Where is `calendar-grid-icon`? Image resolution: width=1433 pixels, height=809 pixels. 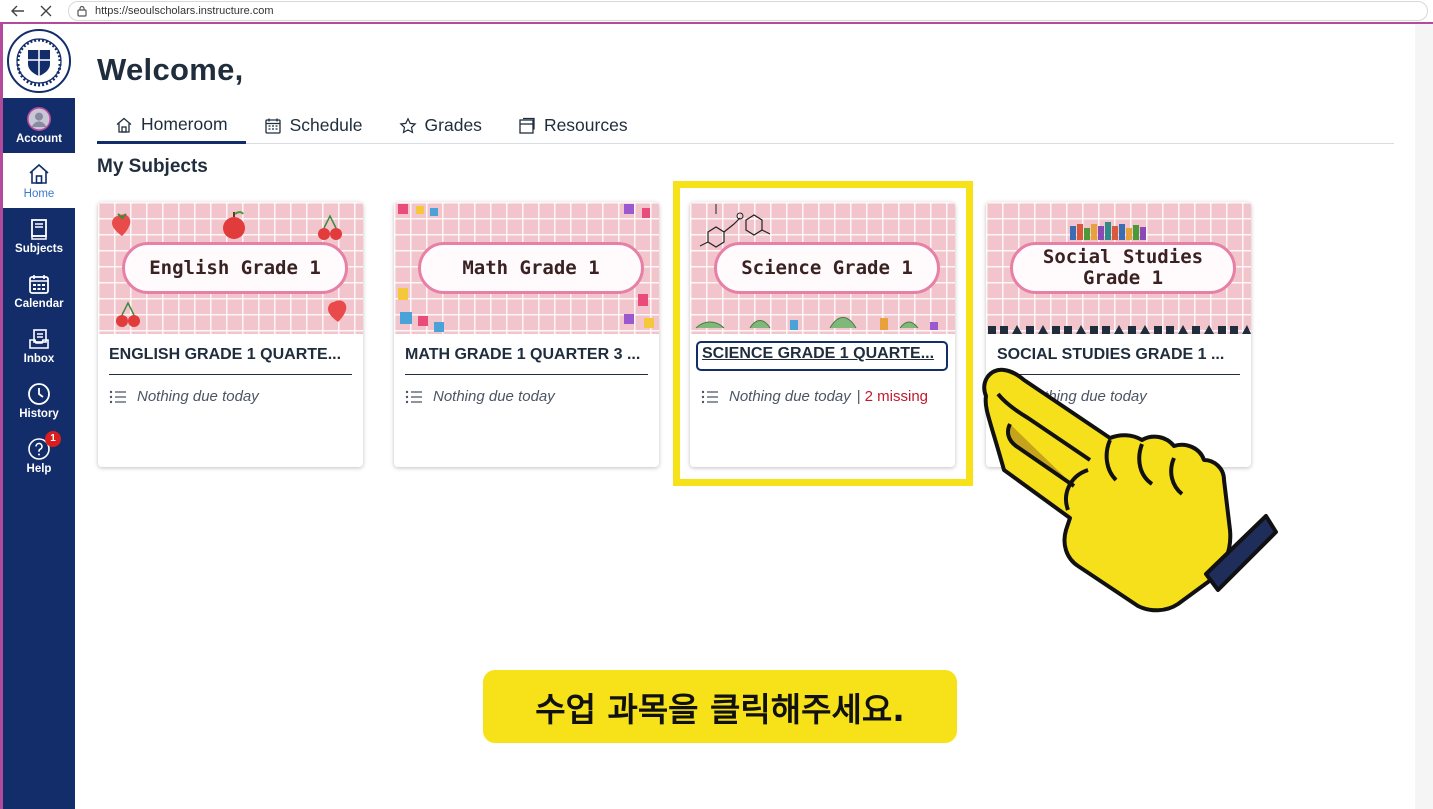 calendar-grid-icon is located at coordinates (273, 126).